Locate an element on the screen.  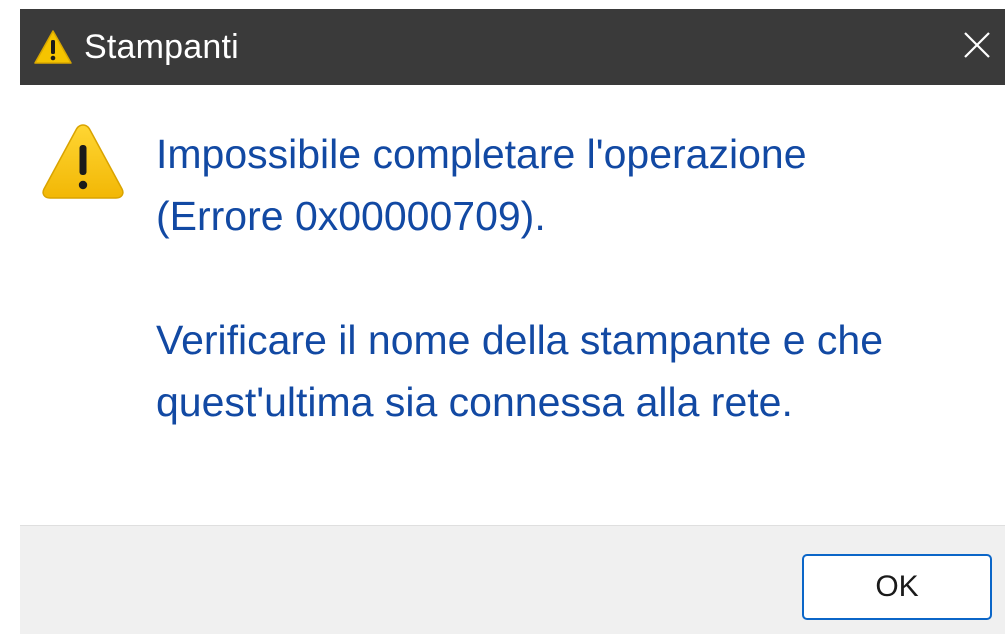
window-title: Stampanti is located at coordinates (161, 46).